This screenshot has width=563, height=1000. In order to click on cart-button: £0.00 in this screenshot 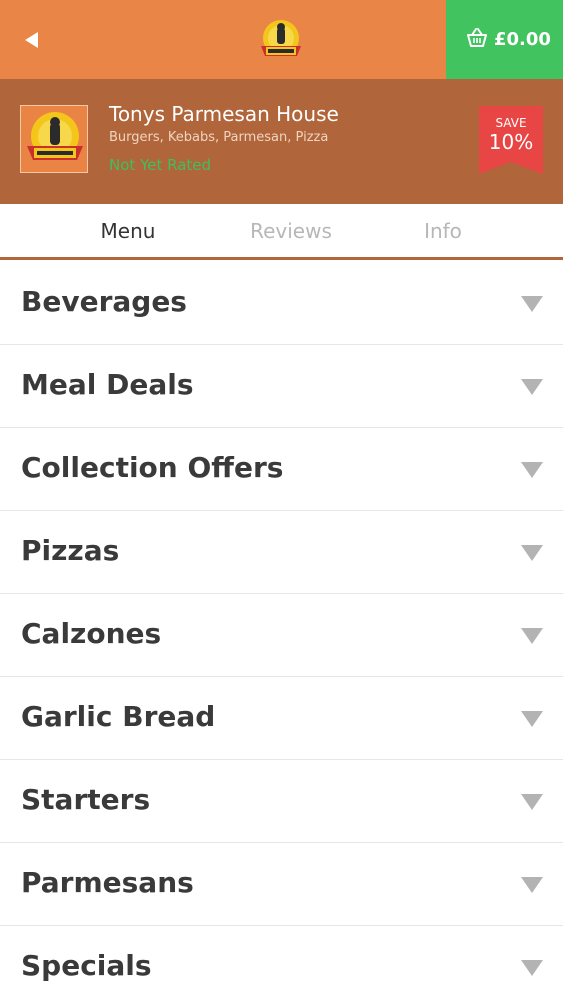, I will do `click(504, 39)`.